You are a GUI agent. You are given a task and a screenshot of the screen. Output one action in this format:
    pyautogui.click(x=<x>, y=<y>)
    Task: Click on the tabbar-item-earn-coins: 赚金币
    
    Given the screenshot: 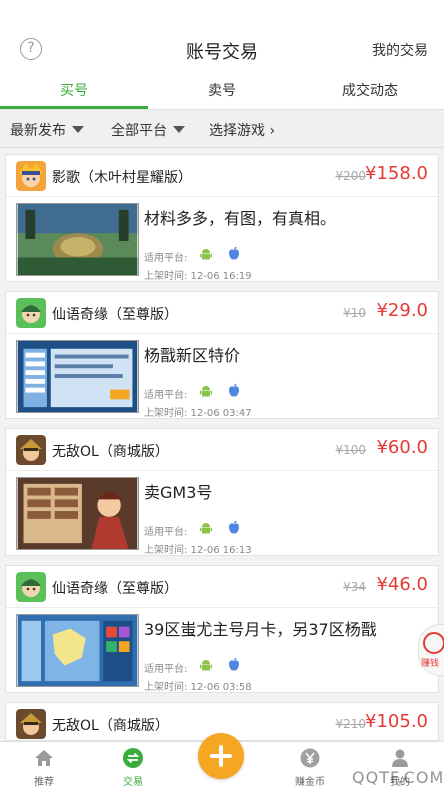 What is the action you would take?
    pyautogui.click(x=310, y=765)
    